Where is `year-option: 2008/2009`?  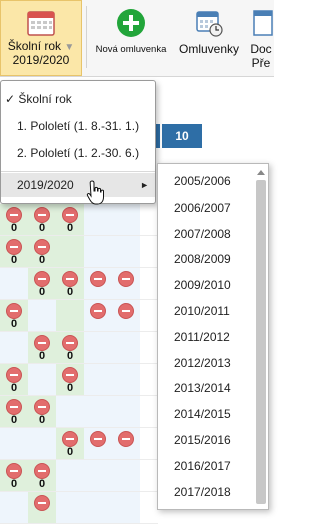
year-option: 2008/2009 is located at coordinates (202, 259).